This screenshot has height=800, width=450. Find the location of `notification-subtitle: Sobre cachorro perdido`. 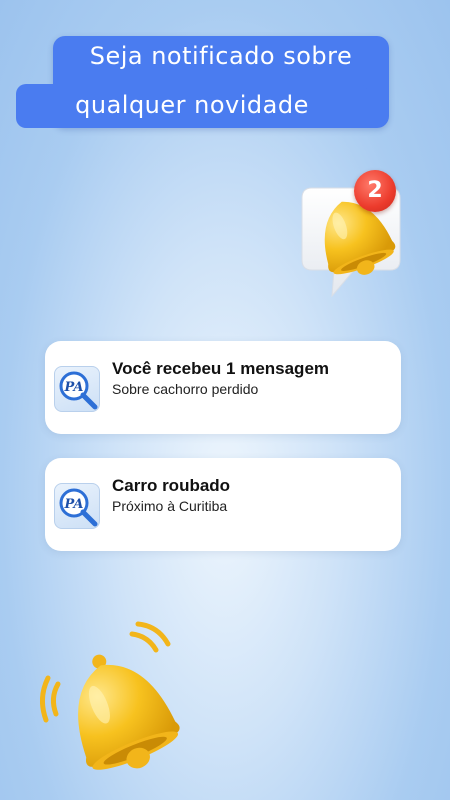

notification-subtitle: Sobre cachorro perdido is located at coordinates (185, 389).